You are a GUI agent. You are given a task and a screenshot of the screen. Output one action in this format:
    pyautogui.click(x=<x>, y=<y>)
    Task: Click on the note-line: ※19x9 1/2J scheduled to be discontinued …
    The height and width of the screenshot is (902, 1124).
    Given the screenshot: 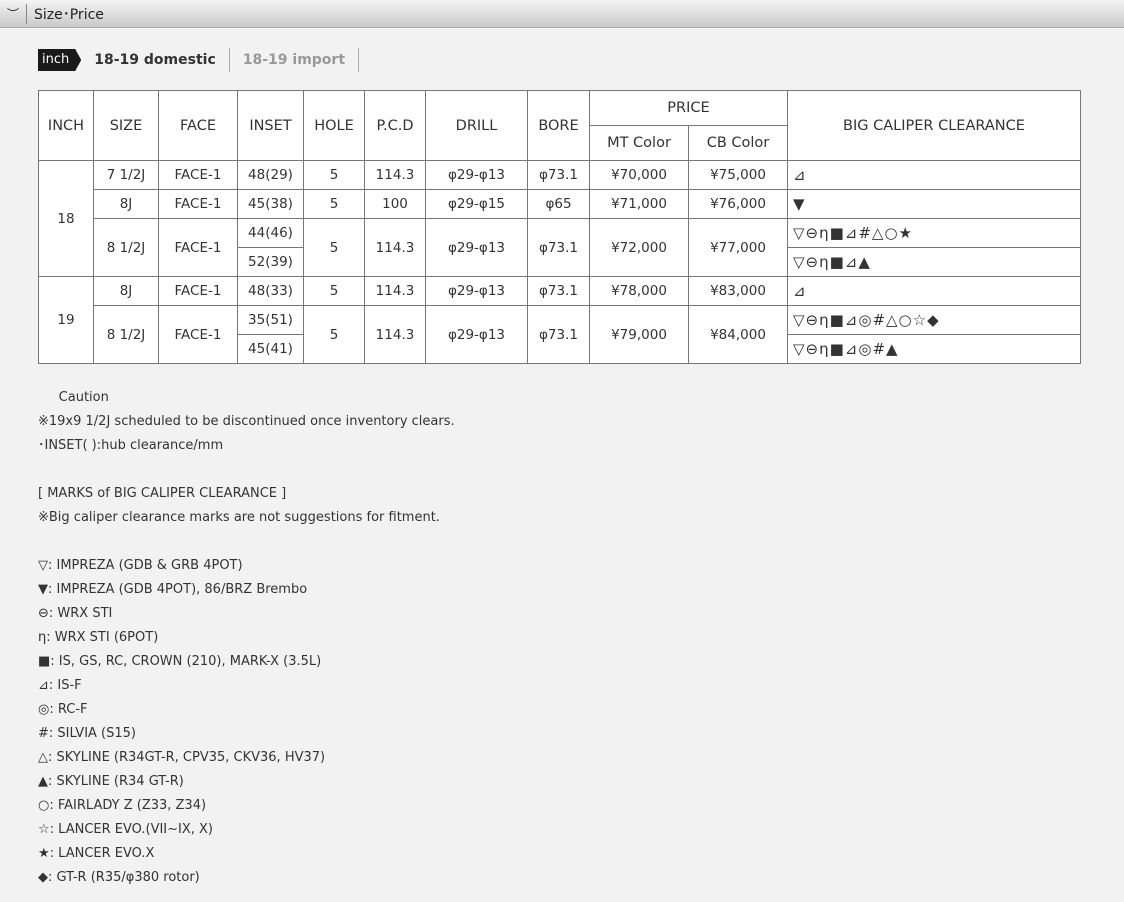 What is the action you would take?
    pyautogui.click(x=246, y=421)
    